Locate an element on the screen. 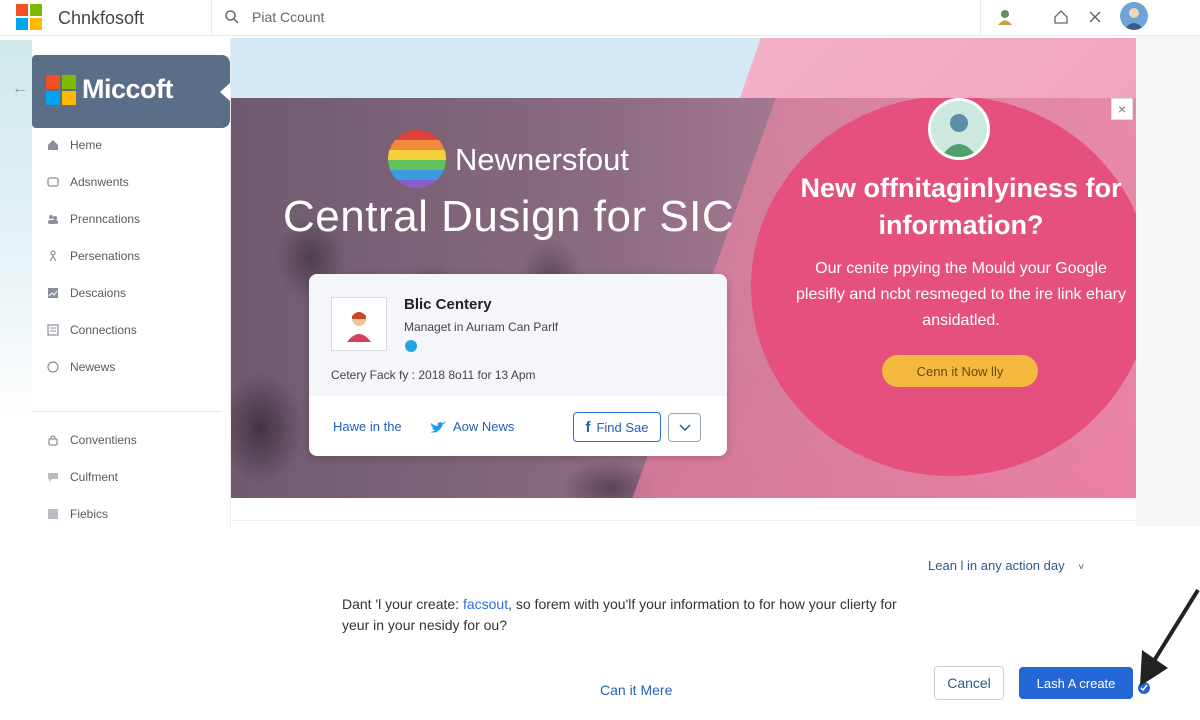 This screenshot has height=720, width=1200. twitter-icon is located at coordinates (438, 426).